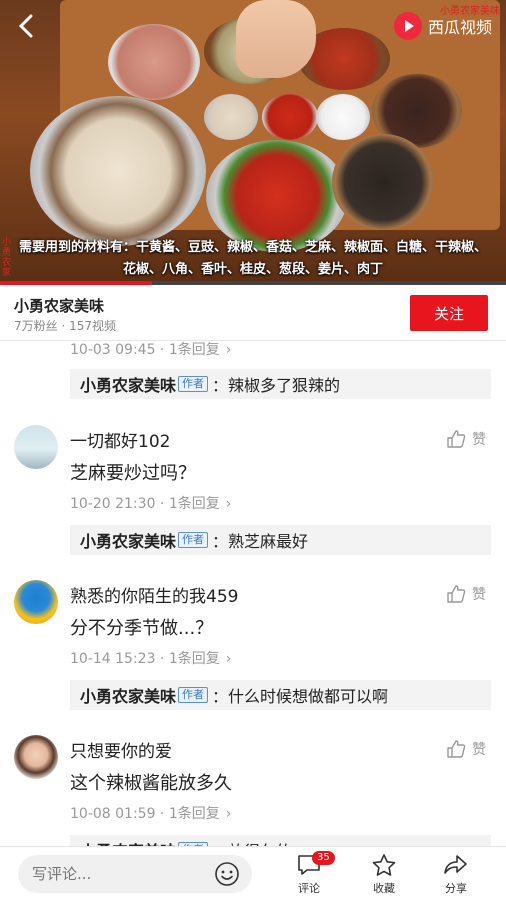  What do you see at coordinates (384, 888) in the screenshot?
I see `favorite-label: 收藏` at bounding box center [384, 888].